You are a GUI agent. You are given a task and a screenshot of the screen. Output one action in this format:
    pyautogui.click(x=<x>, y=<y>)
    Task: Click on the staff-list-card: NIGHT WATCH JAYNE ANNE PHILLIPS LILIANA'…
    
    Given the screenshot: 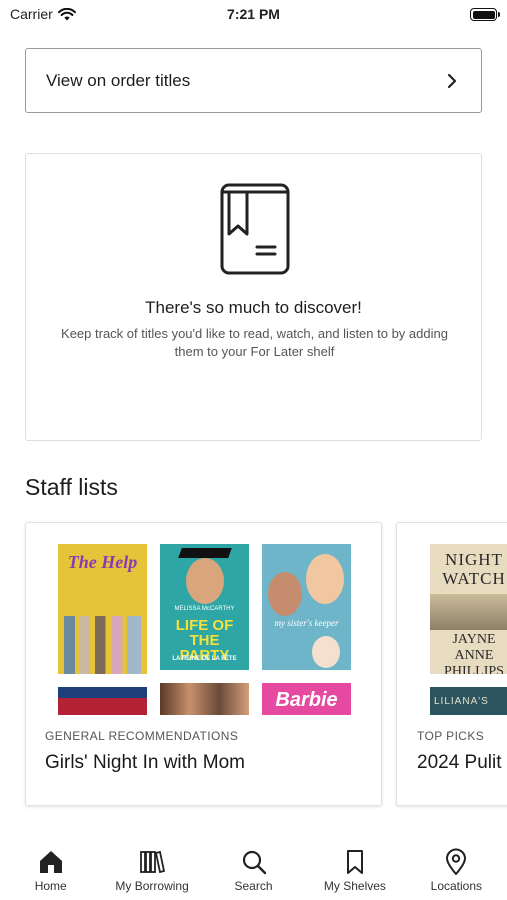 What is the action you would take?
    pyautogui.click(x=451, y=664)
    